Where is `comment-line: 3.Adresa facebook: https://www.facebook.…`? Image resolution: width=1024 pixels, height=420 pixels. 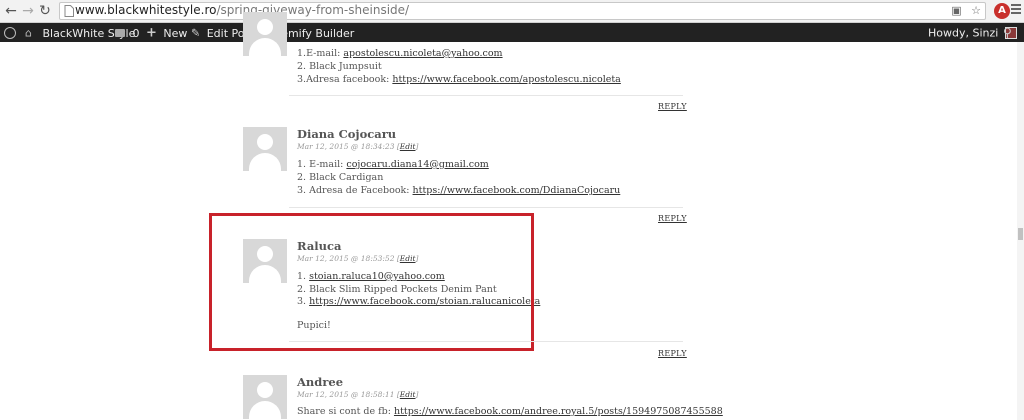
comment-line: 3.Adresa facebook: https://www.facebook.… is located at coordinates (459, 79).